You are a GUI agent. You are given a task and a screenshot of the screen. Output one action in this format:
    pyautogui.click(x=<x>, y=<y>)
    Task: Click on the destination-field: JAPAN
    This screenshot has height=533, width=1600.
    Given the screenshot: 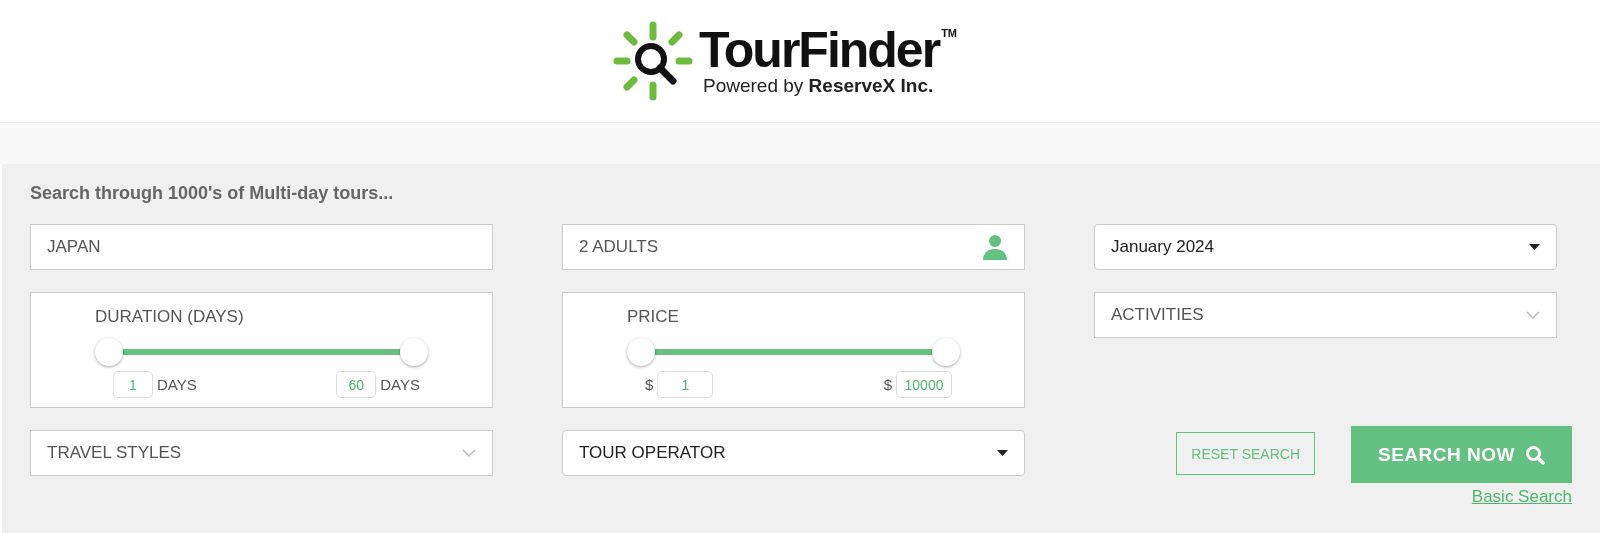 What is the action you would take?
    pyautogui.click(x=261, y=247)
    